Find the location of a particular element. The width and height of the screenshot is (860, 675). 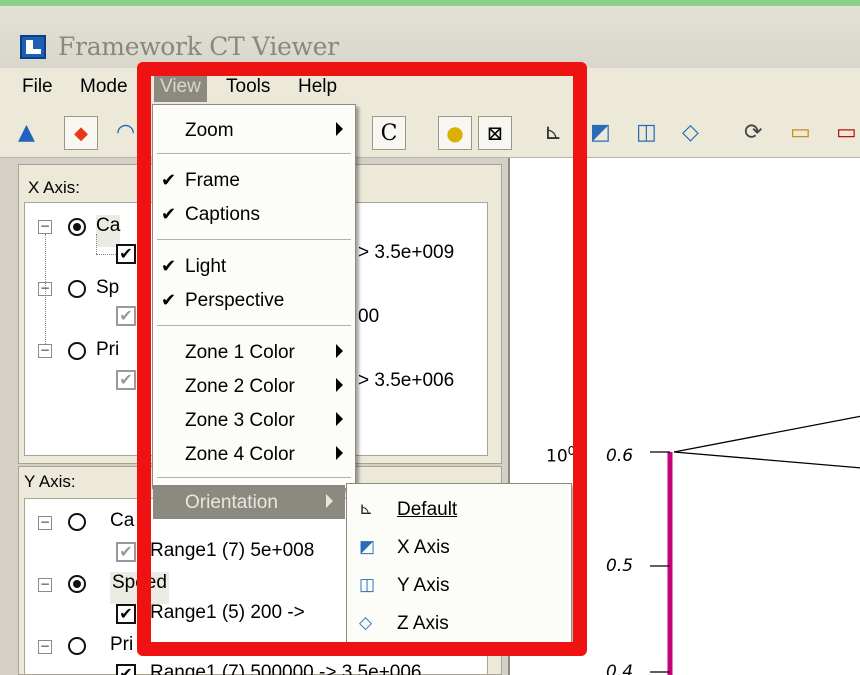

check-x-pri: ✔ is located at coordinates (126, 380).